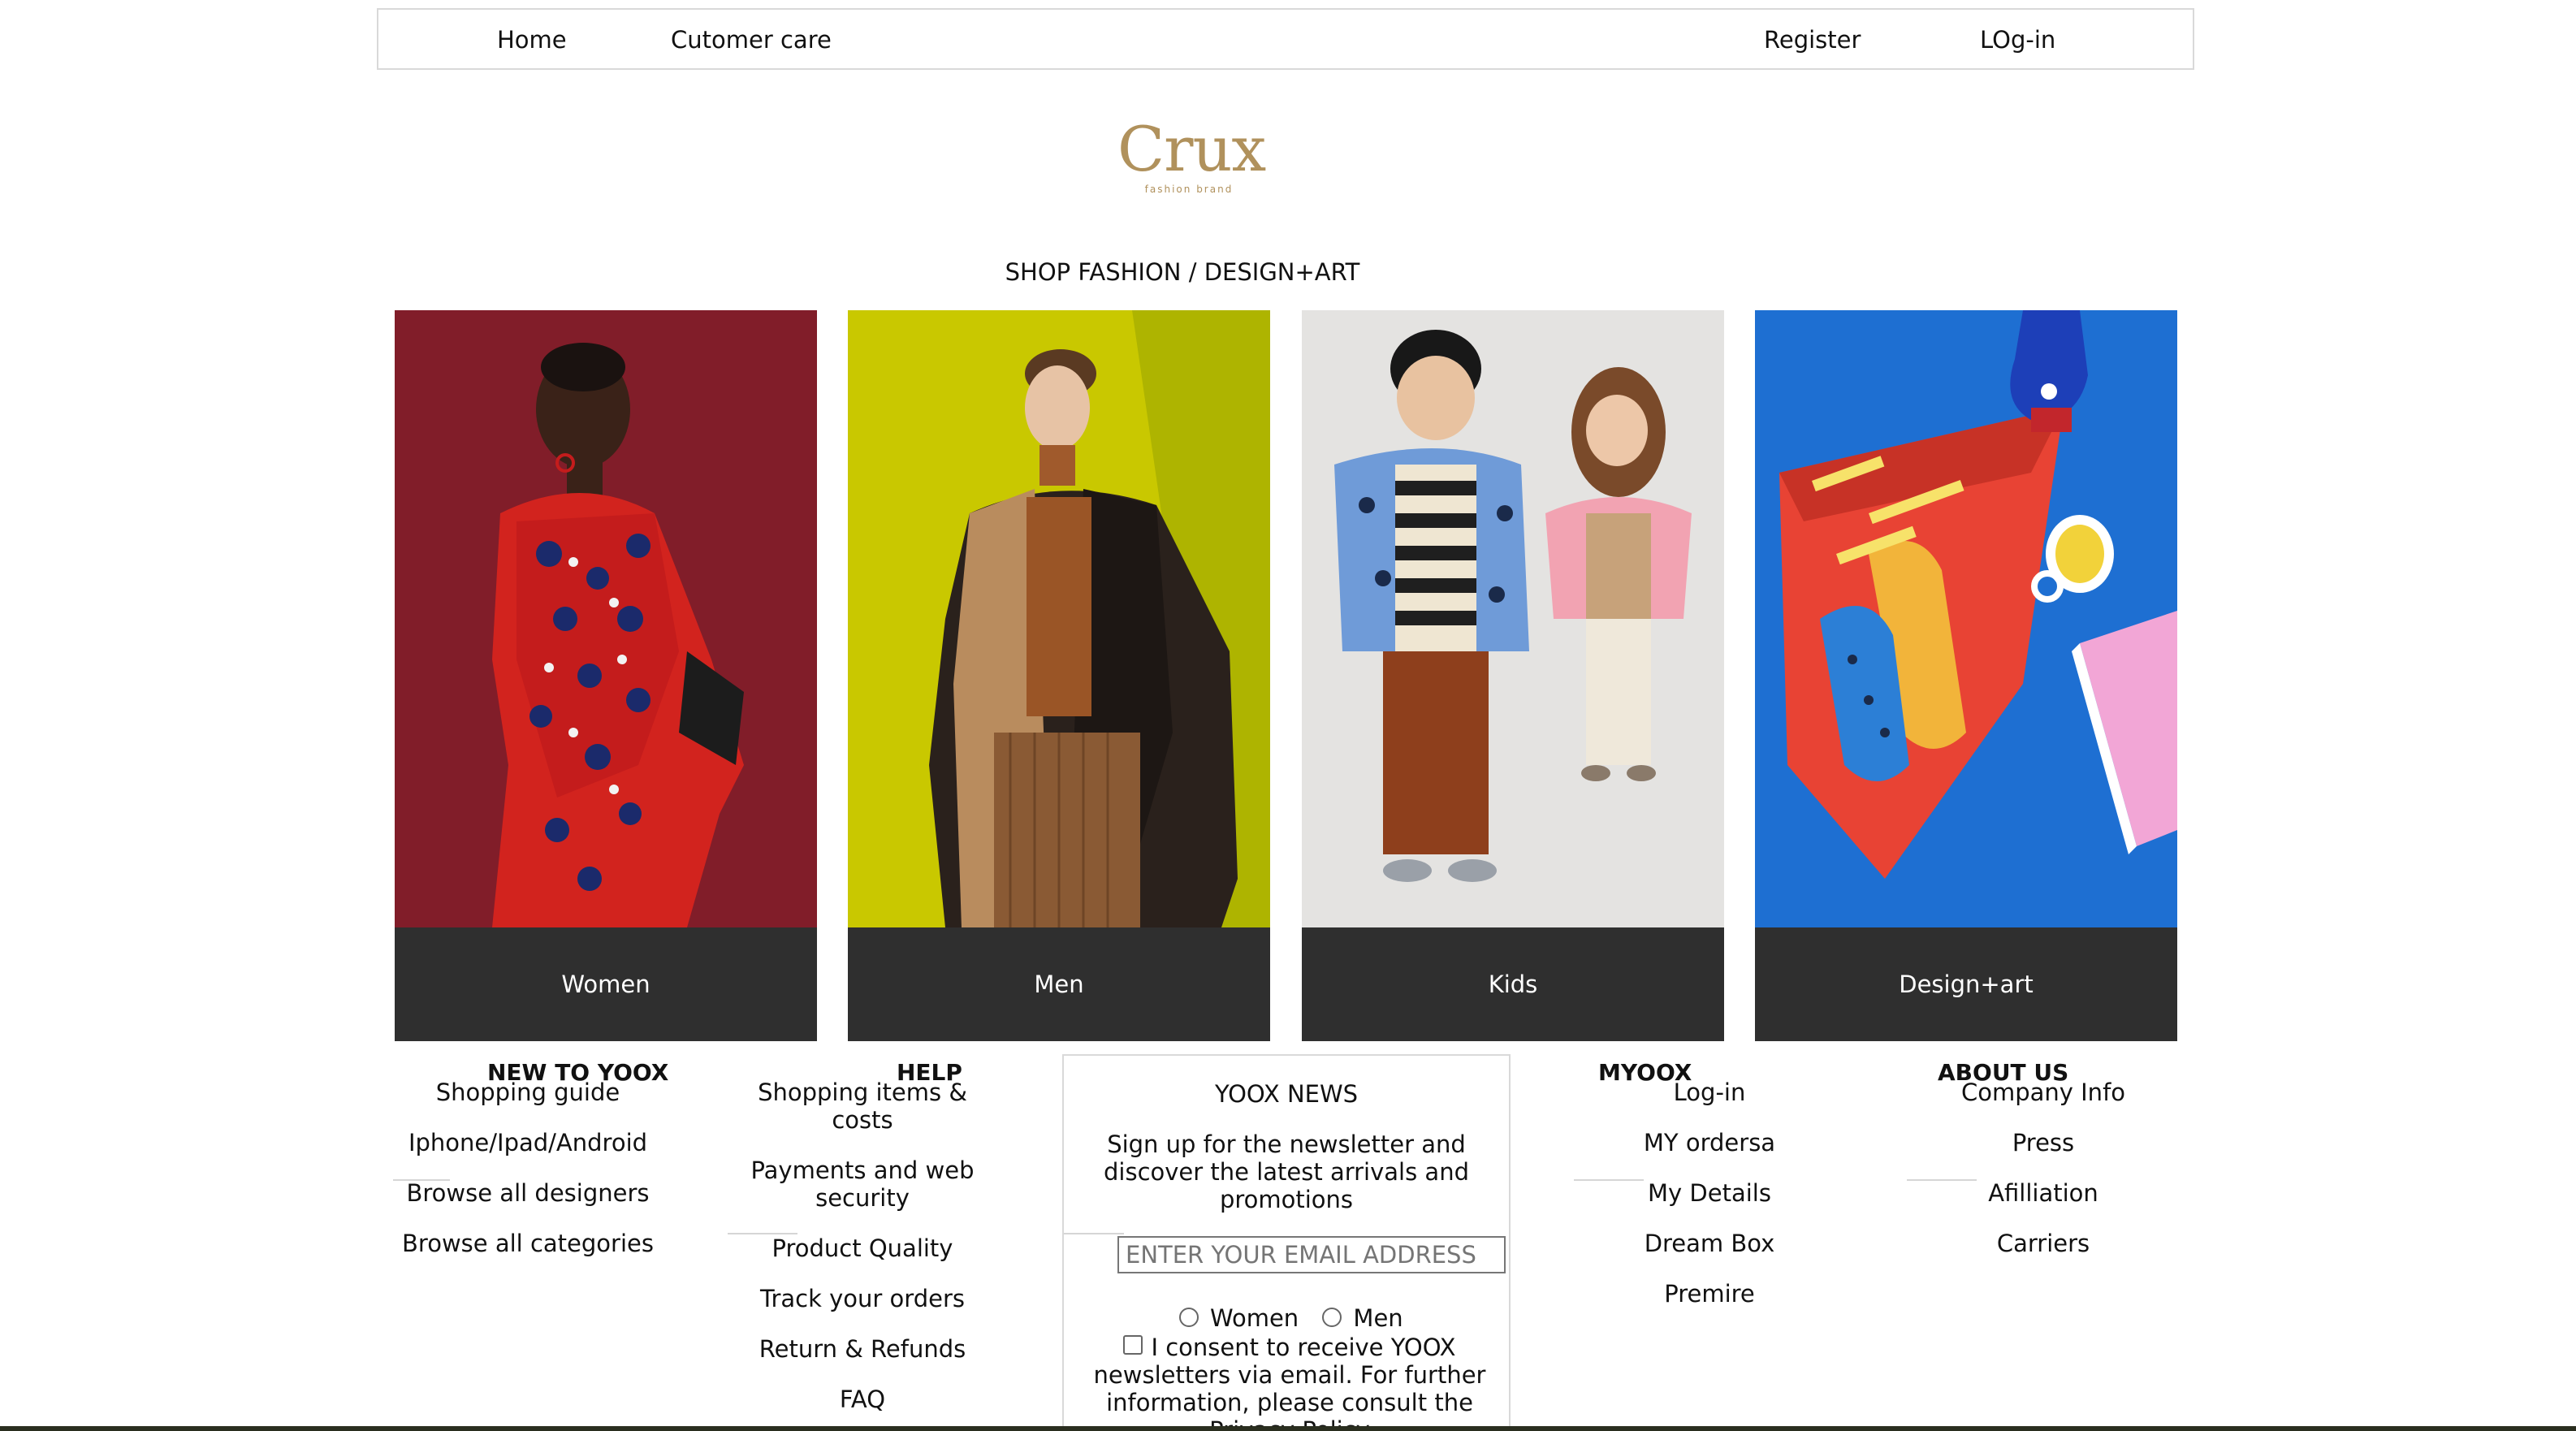  What do you see at coordinates (863, 1349) in the screenshot?
I see `link-return-refunds: Return & Refunds` at bounding box center [863, 1349].